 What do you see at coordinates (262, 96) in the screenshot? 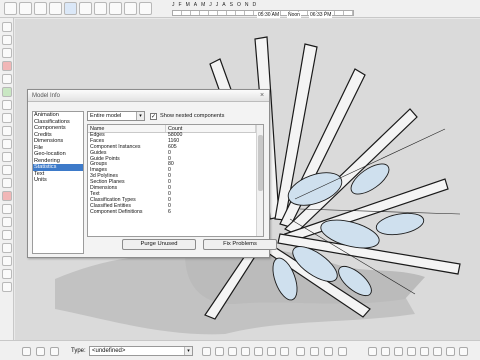
I see `close-icon: ×` at bounding box center [262, 96].